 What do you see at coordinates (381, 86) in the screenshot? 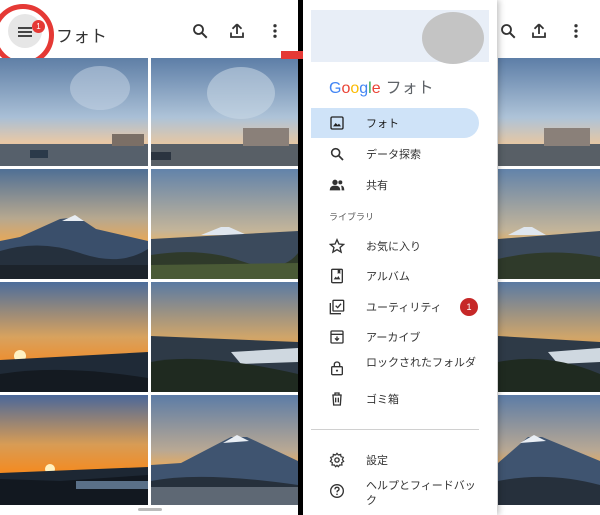
I see `google-photos-logo: Google フォト` at bounding box center [381, 86].